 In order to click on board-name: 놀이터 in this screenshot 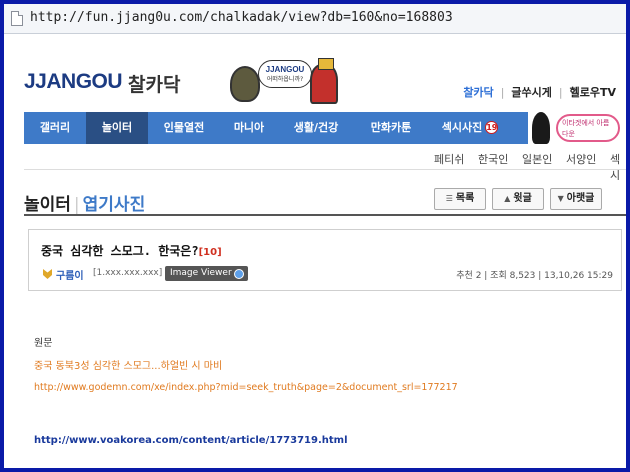, I will do `click(47, 205)`.